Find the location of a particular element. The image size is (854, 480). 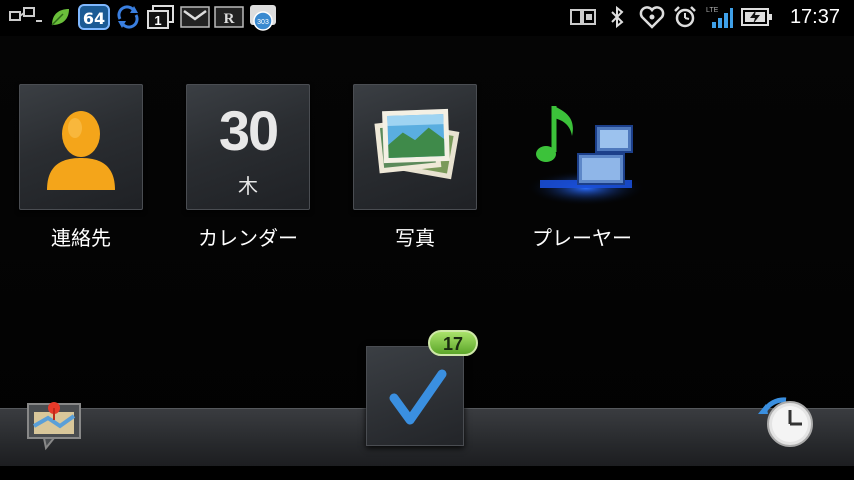

app-player: プレーヤー is located at coordinates (582, 167).